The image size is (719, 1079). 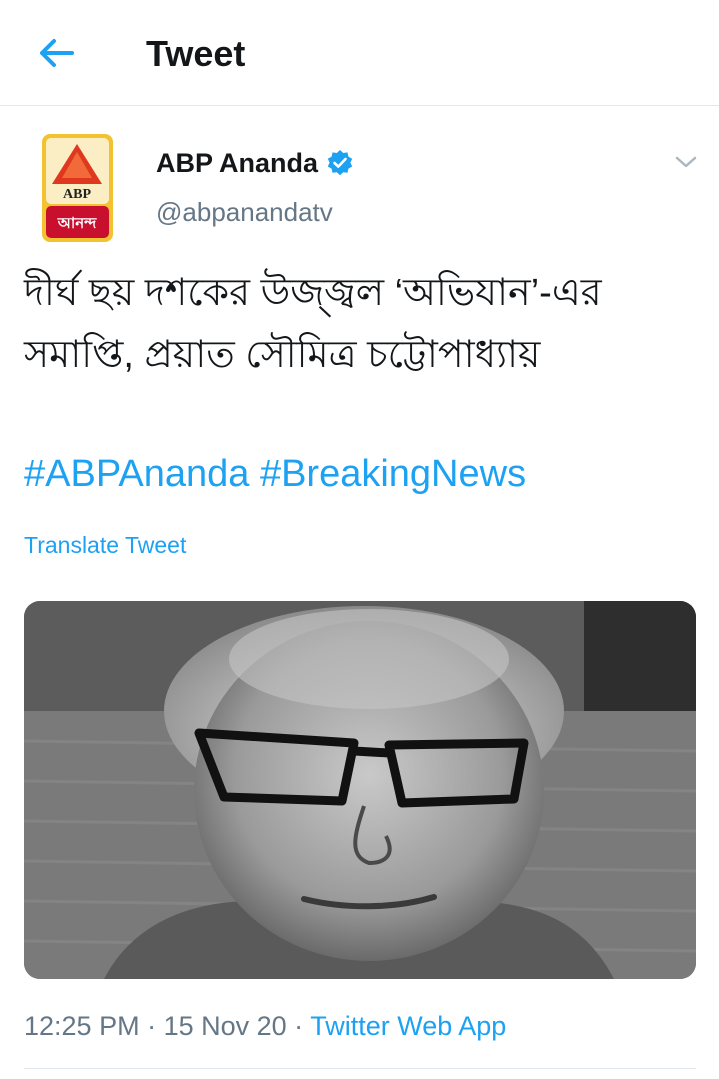 I want to click on top-bar: Tweet, so click(x=359, y=53).